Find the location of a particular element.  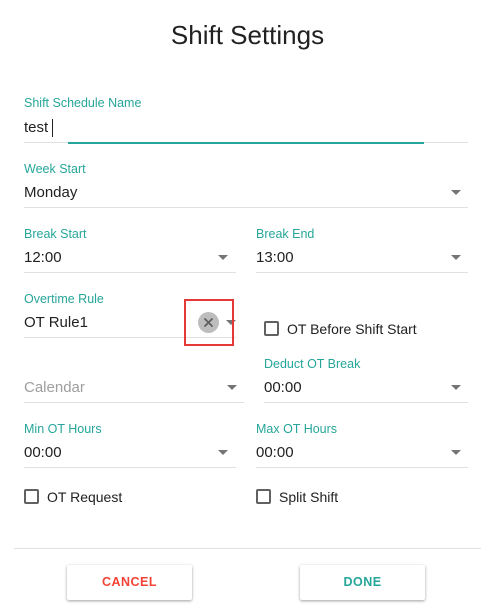

calendar-dropdown-icon is located at coordinates (232, 387).